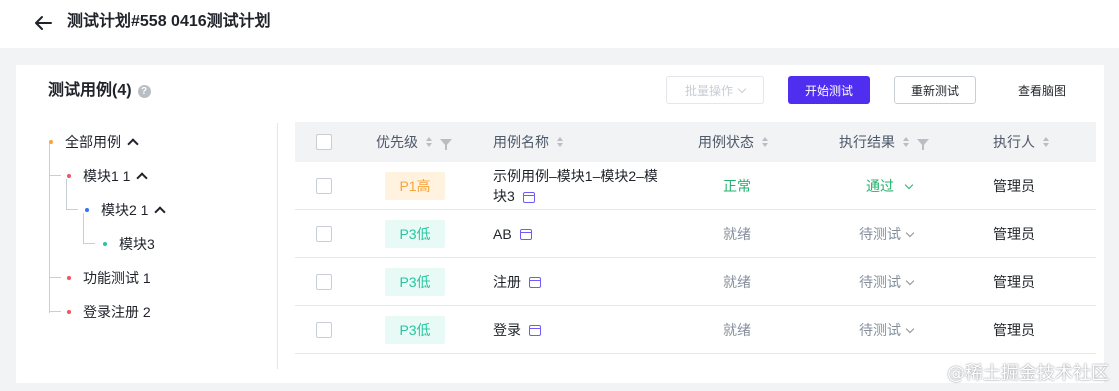  Describe the element at coordinates (708, 90) in the screenshot. I see `batch-operation-label: 批量操作` at that location.